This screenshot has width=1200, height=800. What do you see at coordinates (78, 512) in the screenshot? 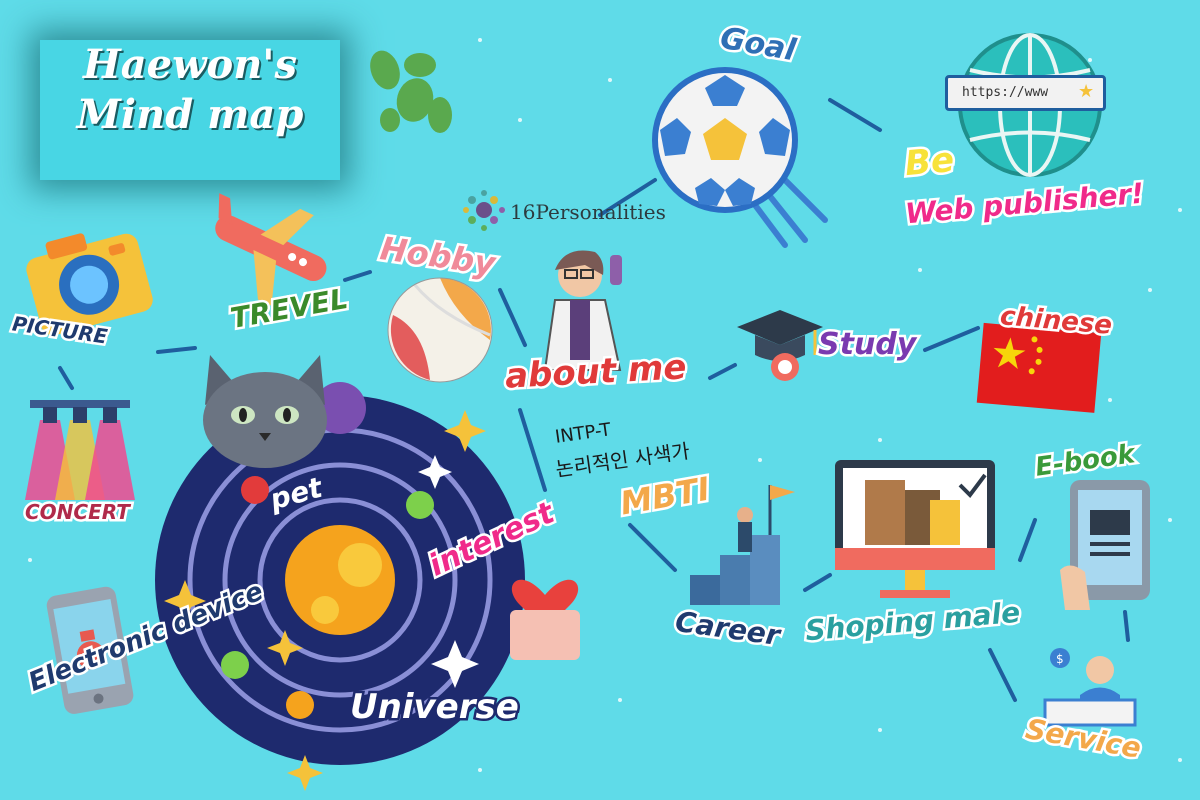
I see `concert-label: CONCERT` at bounding box center [78, 512].